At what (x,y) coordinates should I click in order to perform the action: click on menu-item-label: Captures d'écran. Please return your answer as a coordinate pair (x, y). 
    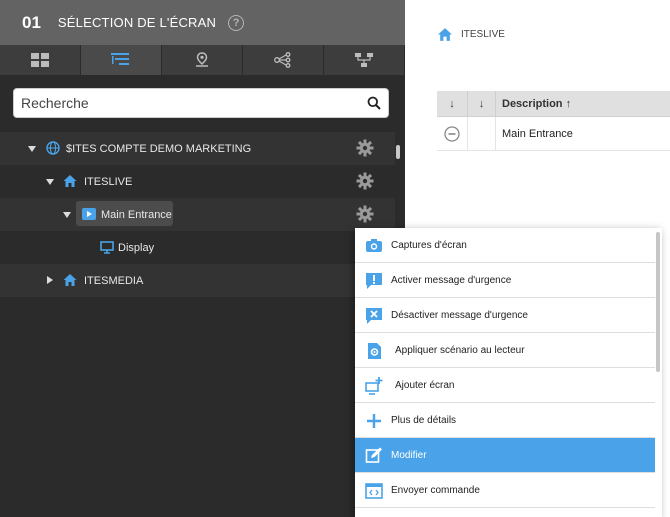
    Looking at the image, I should click on (429, 245).